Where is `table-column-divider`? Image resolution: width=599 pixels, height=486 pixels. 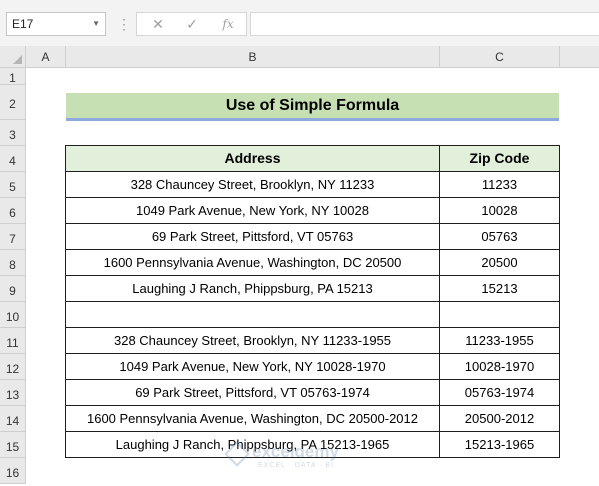
table-column-divider is located at coordinates (439, 301).